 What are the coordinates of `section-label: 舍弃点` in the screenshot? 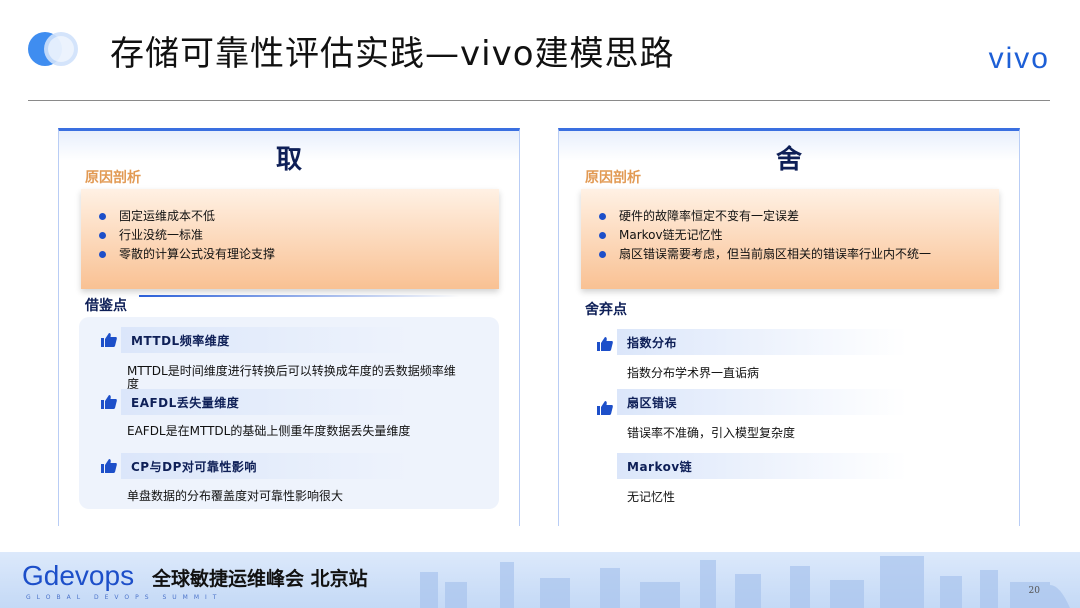 It's located at (606, 310).